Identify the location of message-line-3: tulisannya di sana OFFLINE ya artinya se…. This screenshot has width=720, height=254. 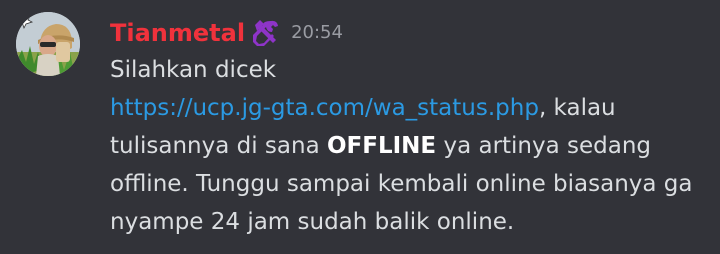
(410, 146).